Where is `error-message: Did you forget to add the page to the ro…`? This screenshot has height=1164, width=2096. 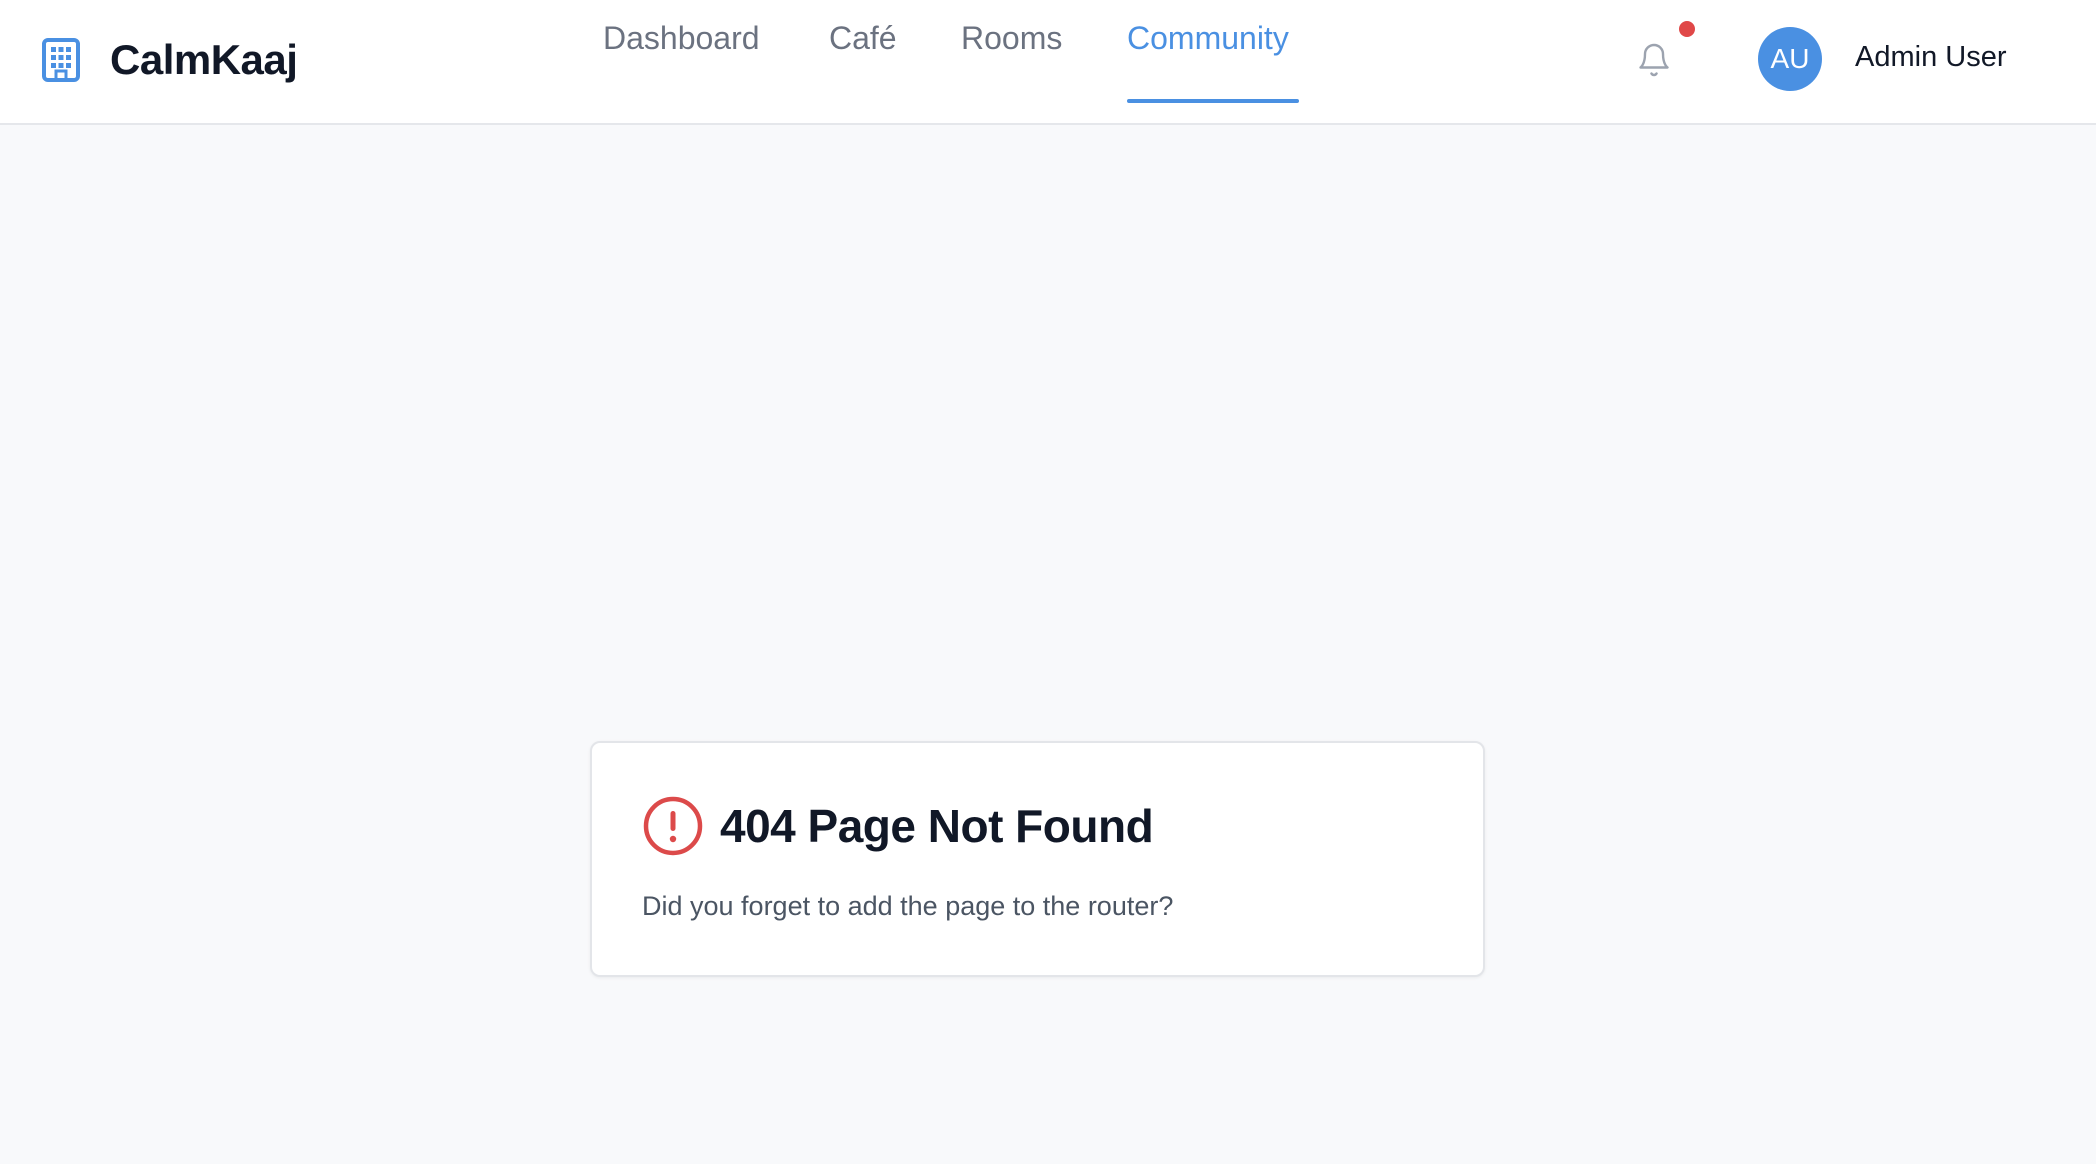 error-message: Did you forget to add the page to the ro… is located at coordinates (908, 906).